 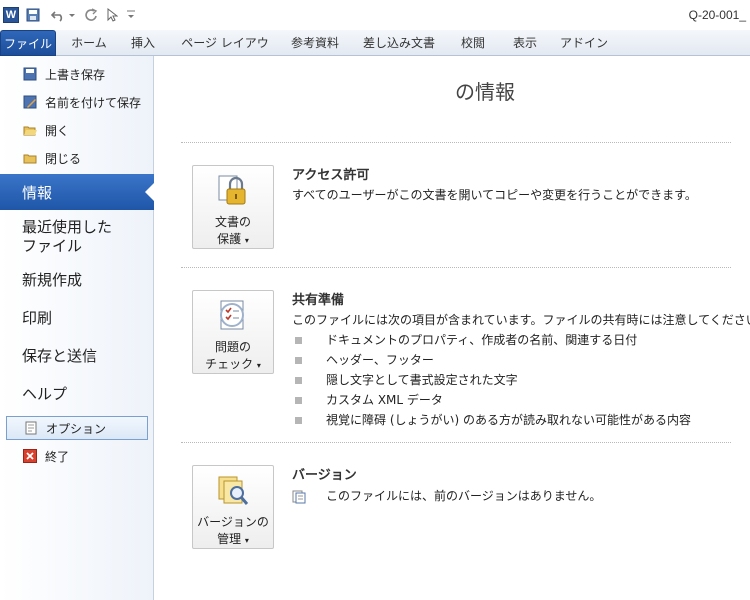 I want to click on nav-open-label: 開く, so click(x=57, y=130).